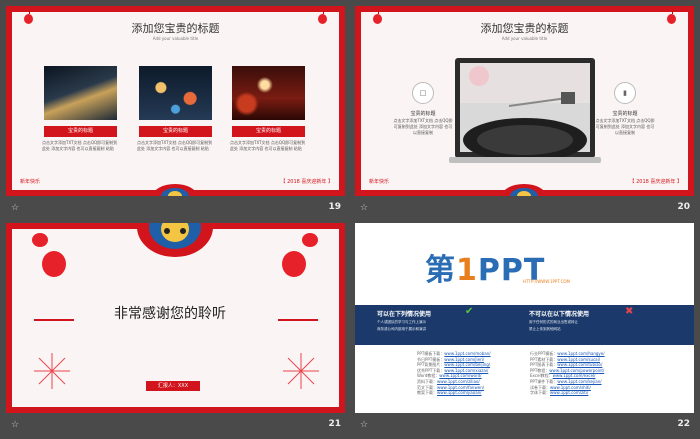 This screenshot has width=700, height=439. Describe the element at coordinates (625, 114) in the screenshot. I see `right-title: 宝贵的标题` at that location.